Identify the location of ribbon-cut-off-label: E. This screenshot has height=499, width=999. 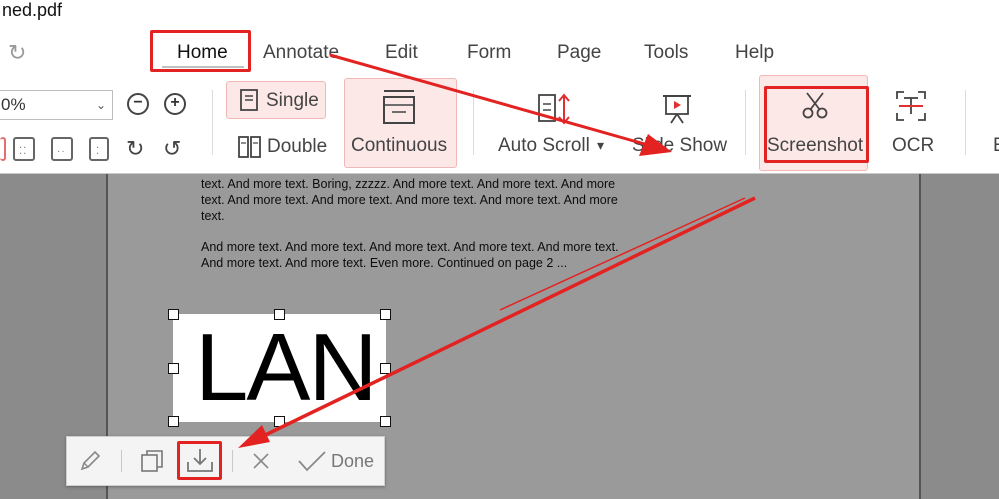
(996, 146).